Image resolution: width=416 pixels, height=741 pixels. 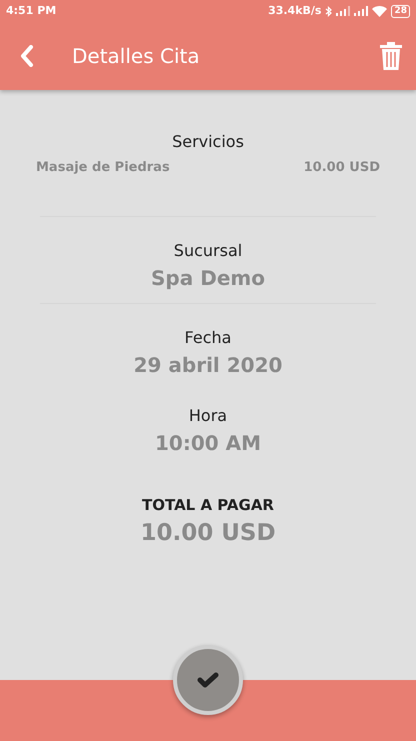 What do you see at coordinates (342, 168) in the screenshot?
I see `service-price: 10.00 USD` at bounding box center [342, 168].